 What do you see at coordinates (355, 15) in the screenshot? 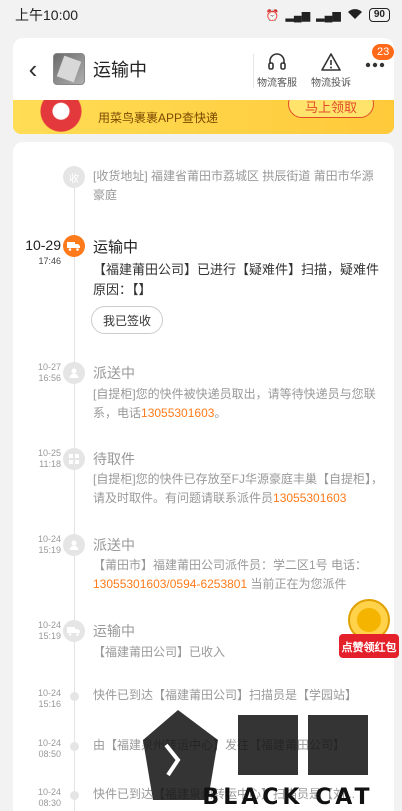
I see `wifi-icon` at bounding box center [355, 15].